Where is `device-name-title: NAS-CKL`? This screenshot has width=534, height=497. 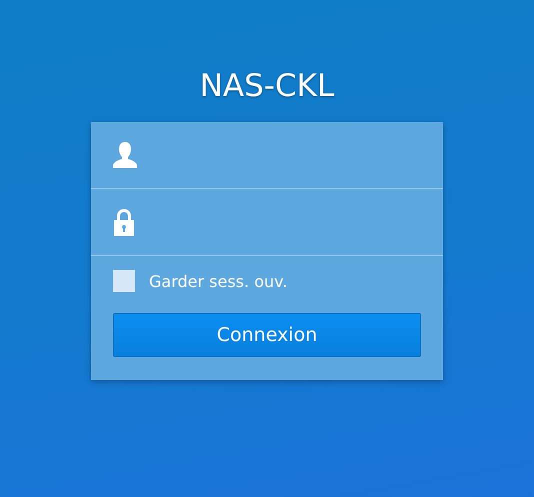 device-name-title: NAS-CKL is located at coordinates (267, 86).